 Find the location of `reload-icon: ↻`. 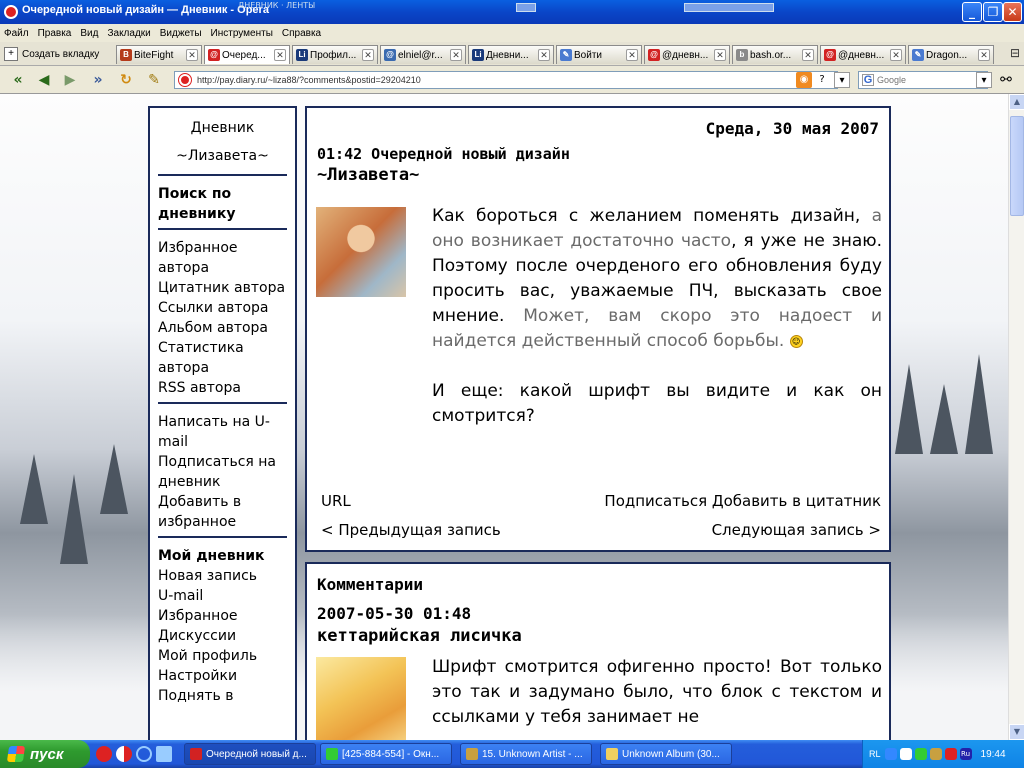

reload-icon: ↻ is located at coordinates (126, 80).